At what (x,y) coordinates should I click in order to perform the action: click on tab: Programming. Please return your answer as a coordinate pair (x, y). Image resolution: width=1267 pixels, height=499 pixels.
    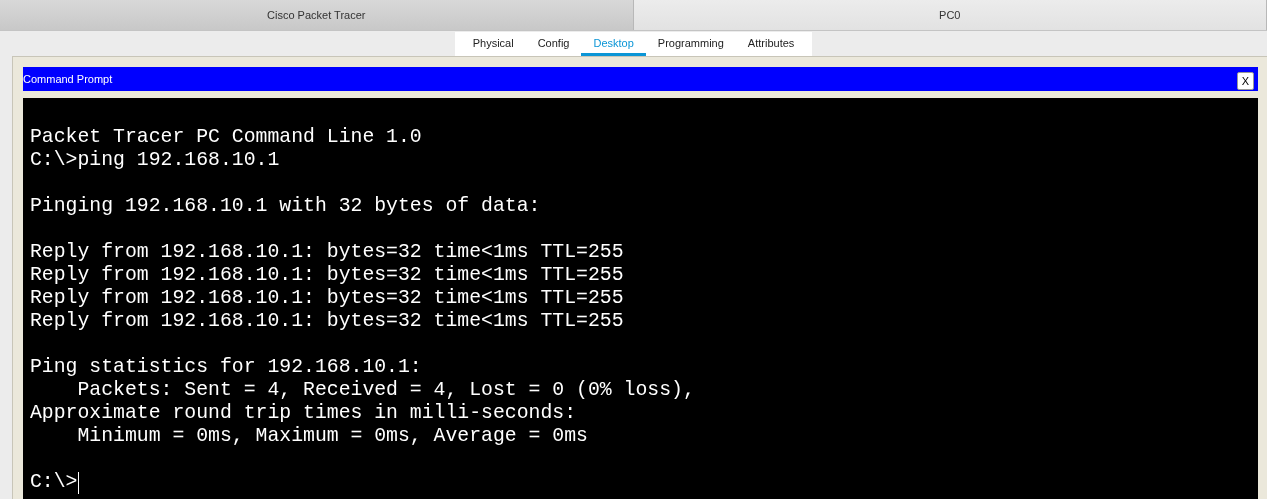
    Looking at the image, I should click on (690, 44).